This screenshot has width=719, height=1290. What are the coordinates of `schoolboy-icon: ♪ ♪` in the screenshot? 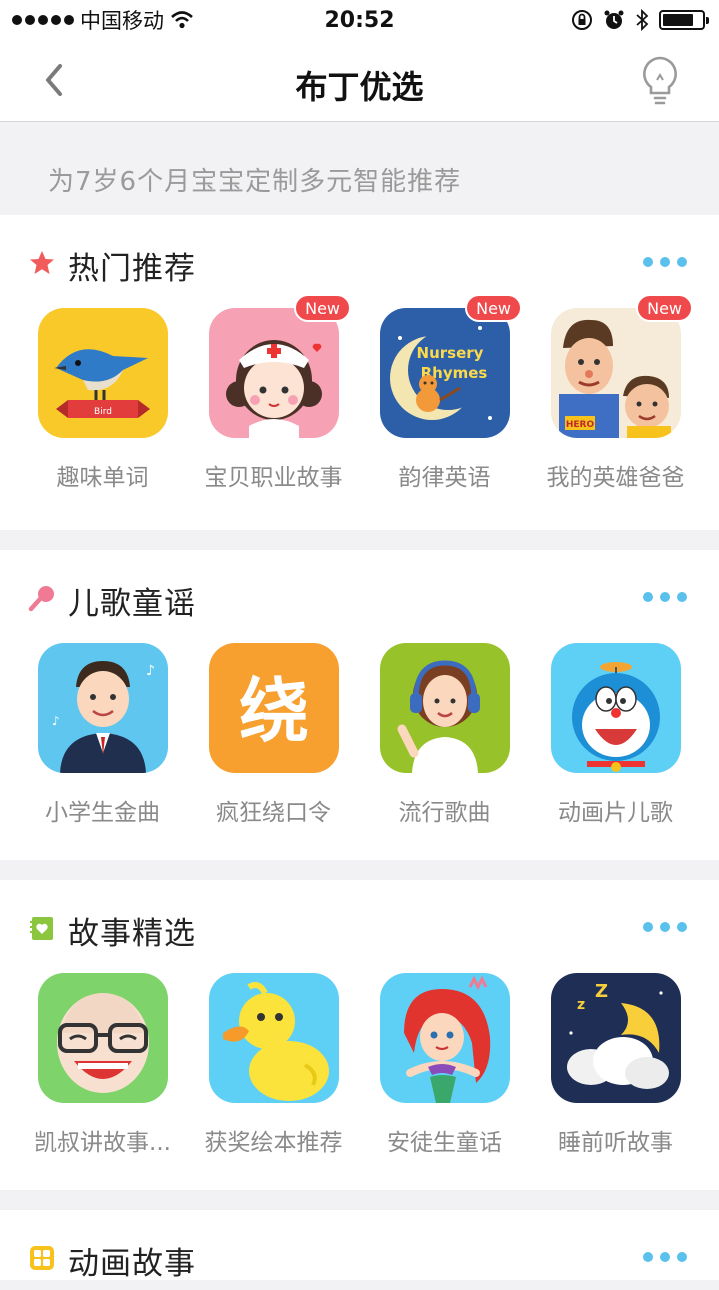 It's located at (102, 708).